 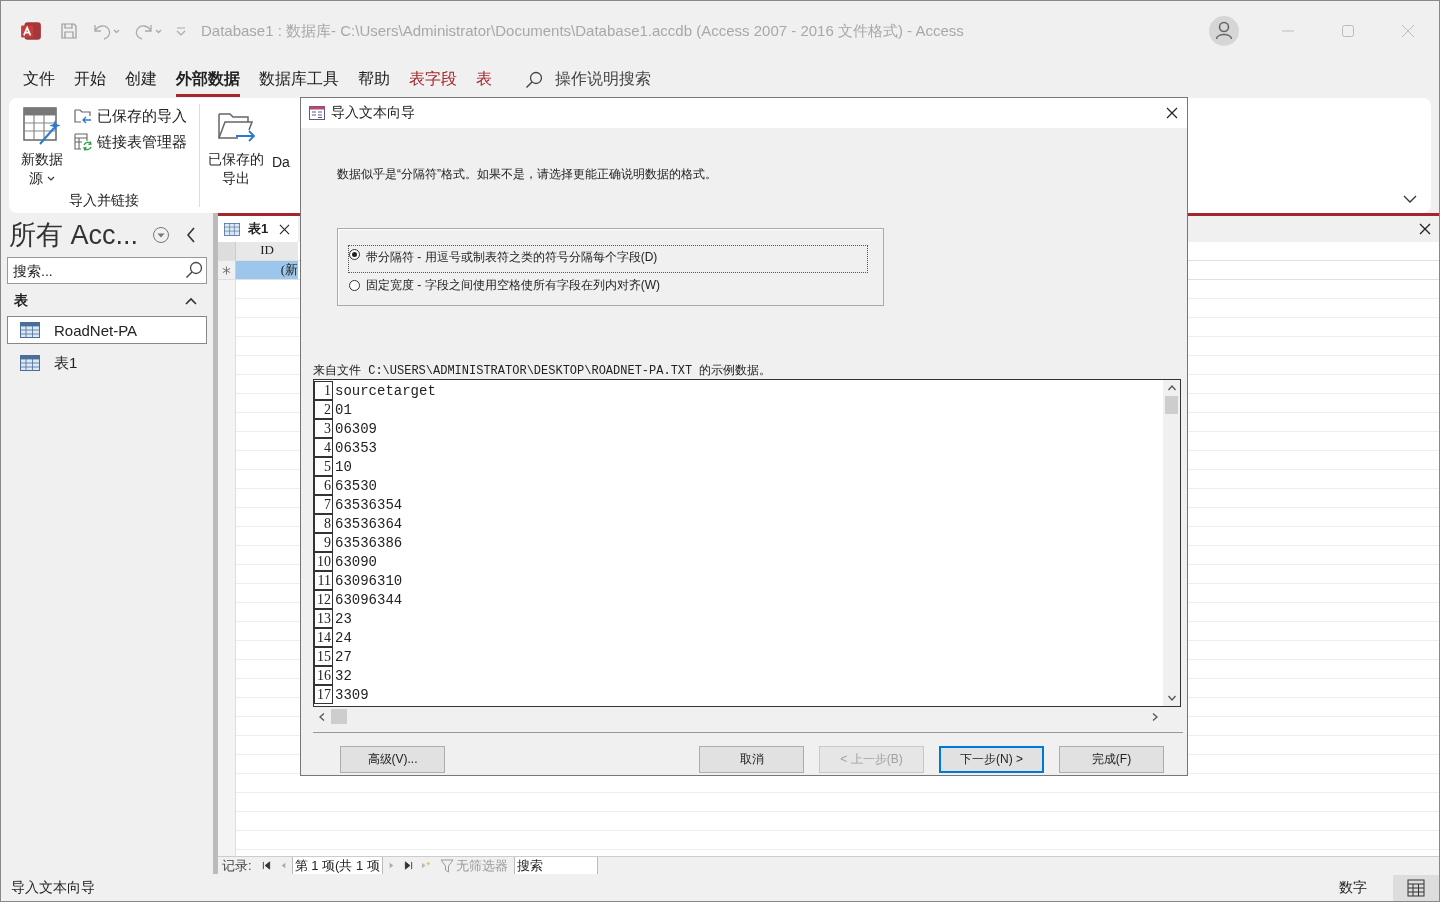 What do you see at coordinates (323, 504) in the screenshot?
I see `line-number: 7` at bounding box center [323, 504].